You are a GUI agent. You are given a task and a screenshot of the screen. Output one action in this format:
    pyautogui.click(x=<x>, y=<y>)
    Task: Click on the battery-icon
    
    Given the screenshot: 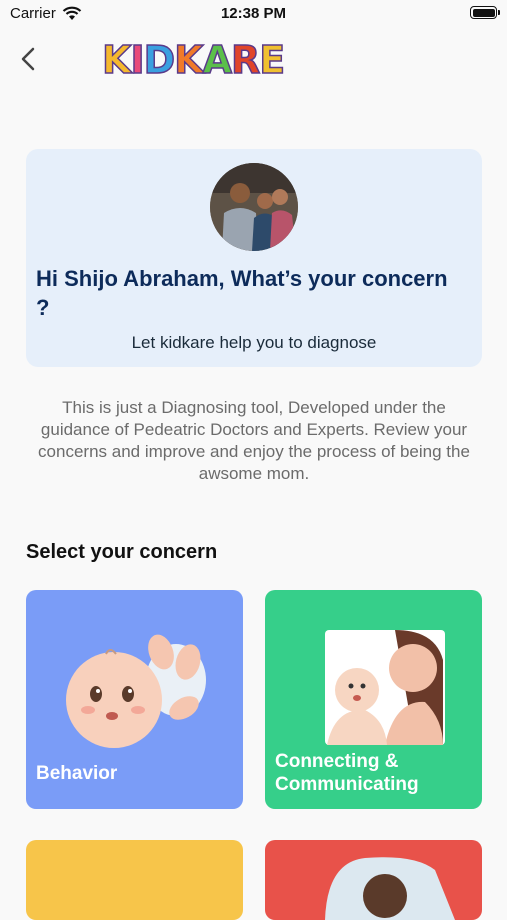 What is the action you would take?
    pyautogui.click(x=485, y=12)
    